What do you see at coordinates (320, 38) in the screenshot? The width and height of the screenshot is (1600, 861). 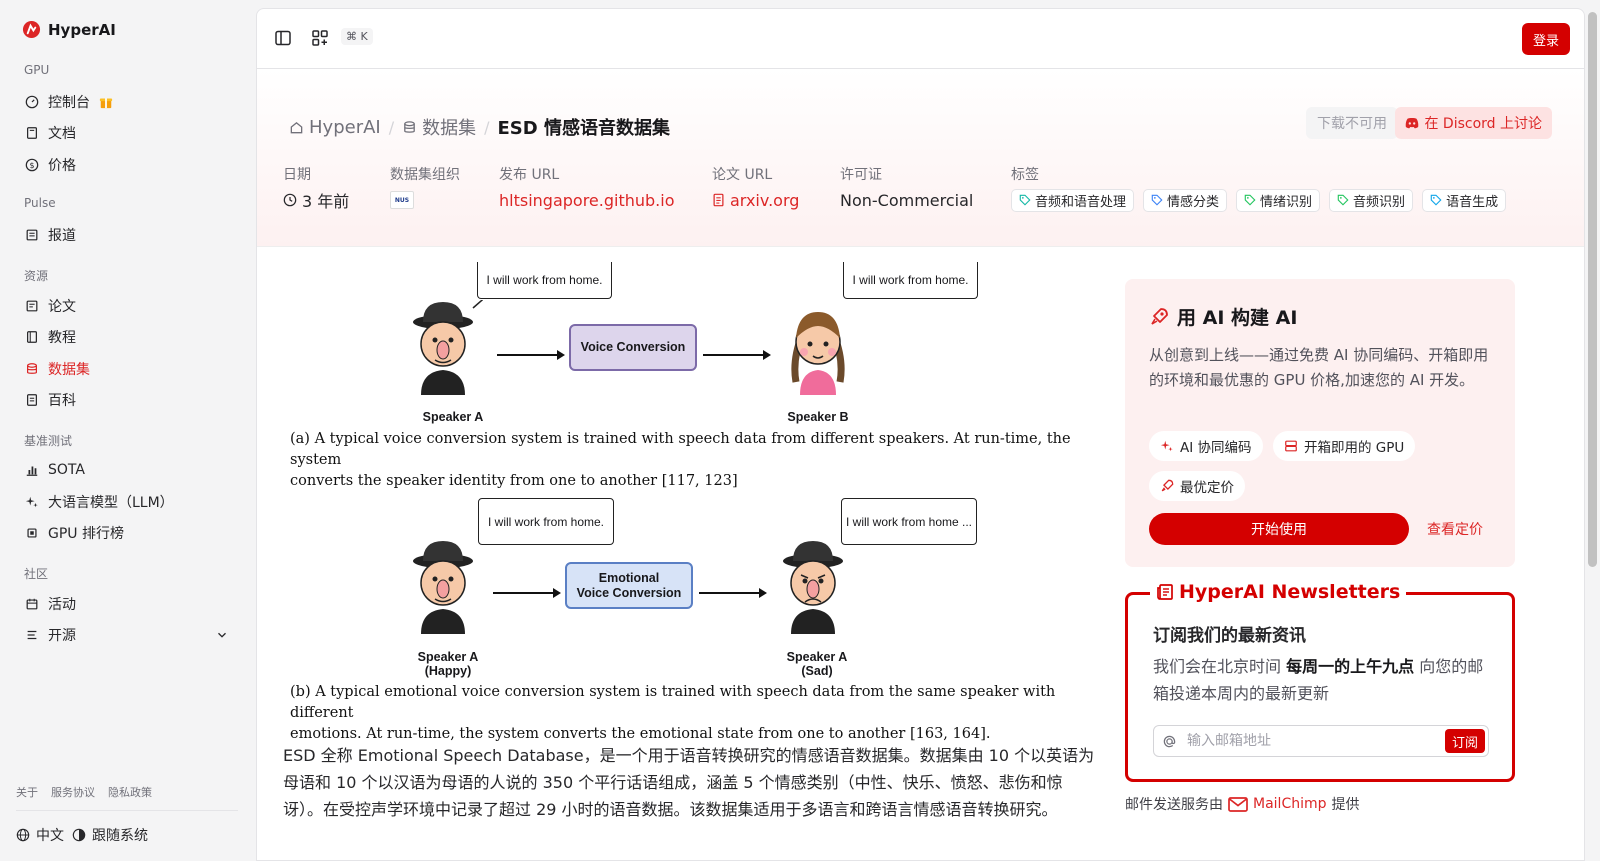 I see `apps-icon` at bounding box center [320, 38].